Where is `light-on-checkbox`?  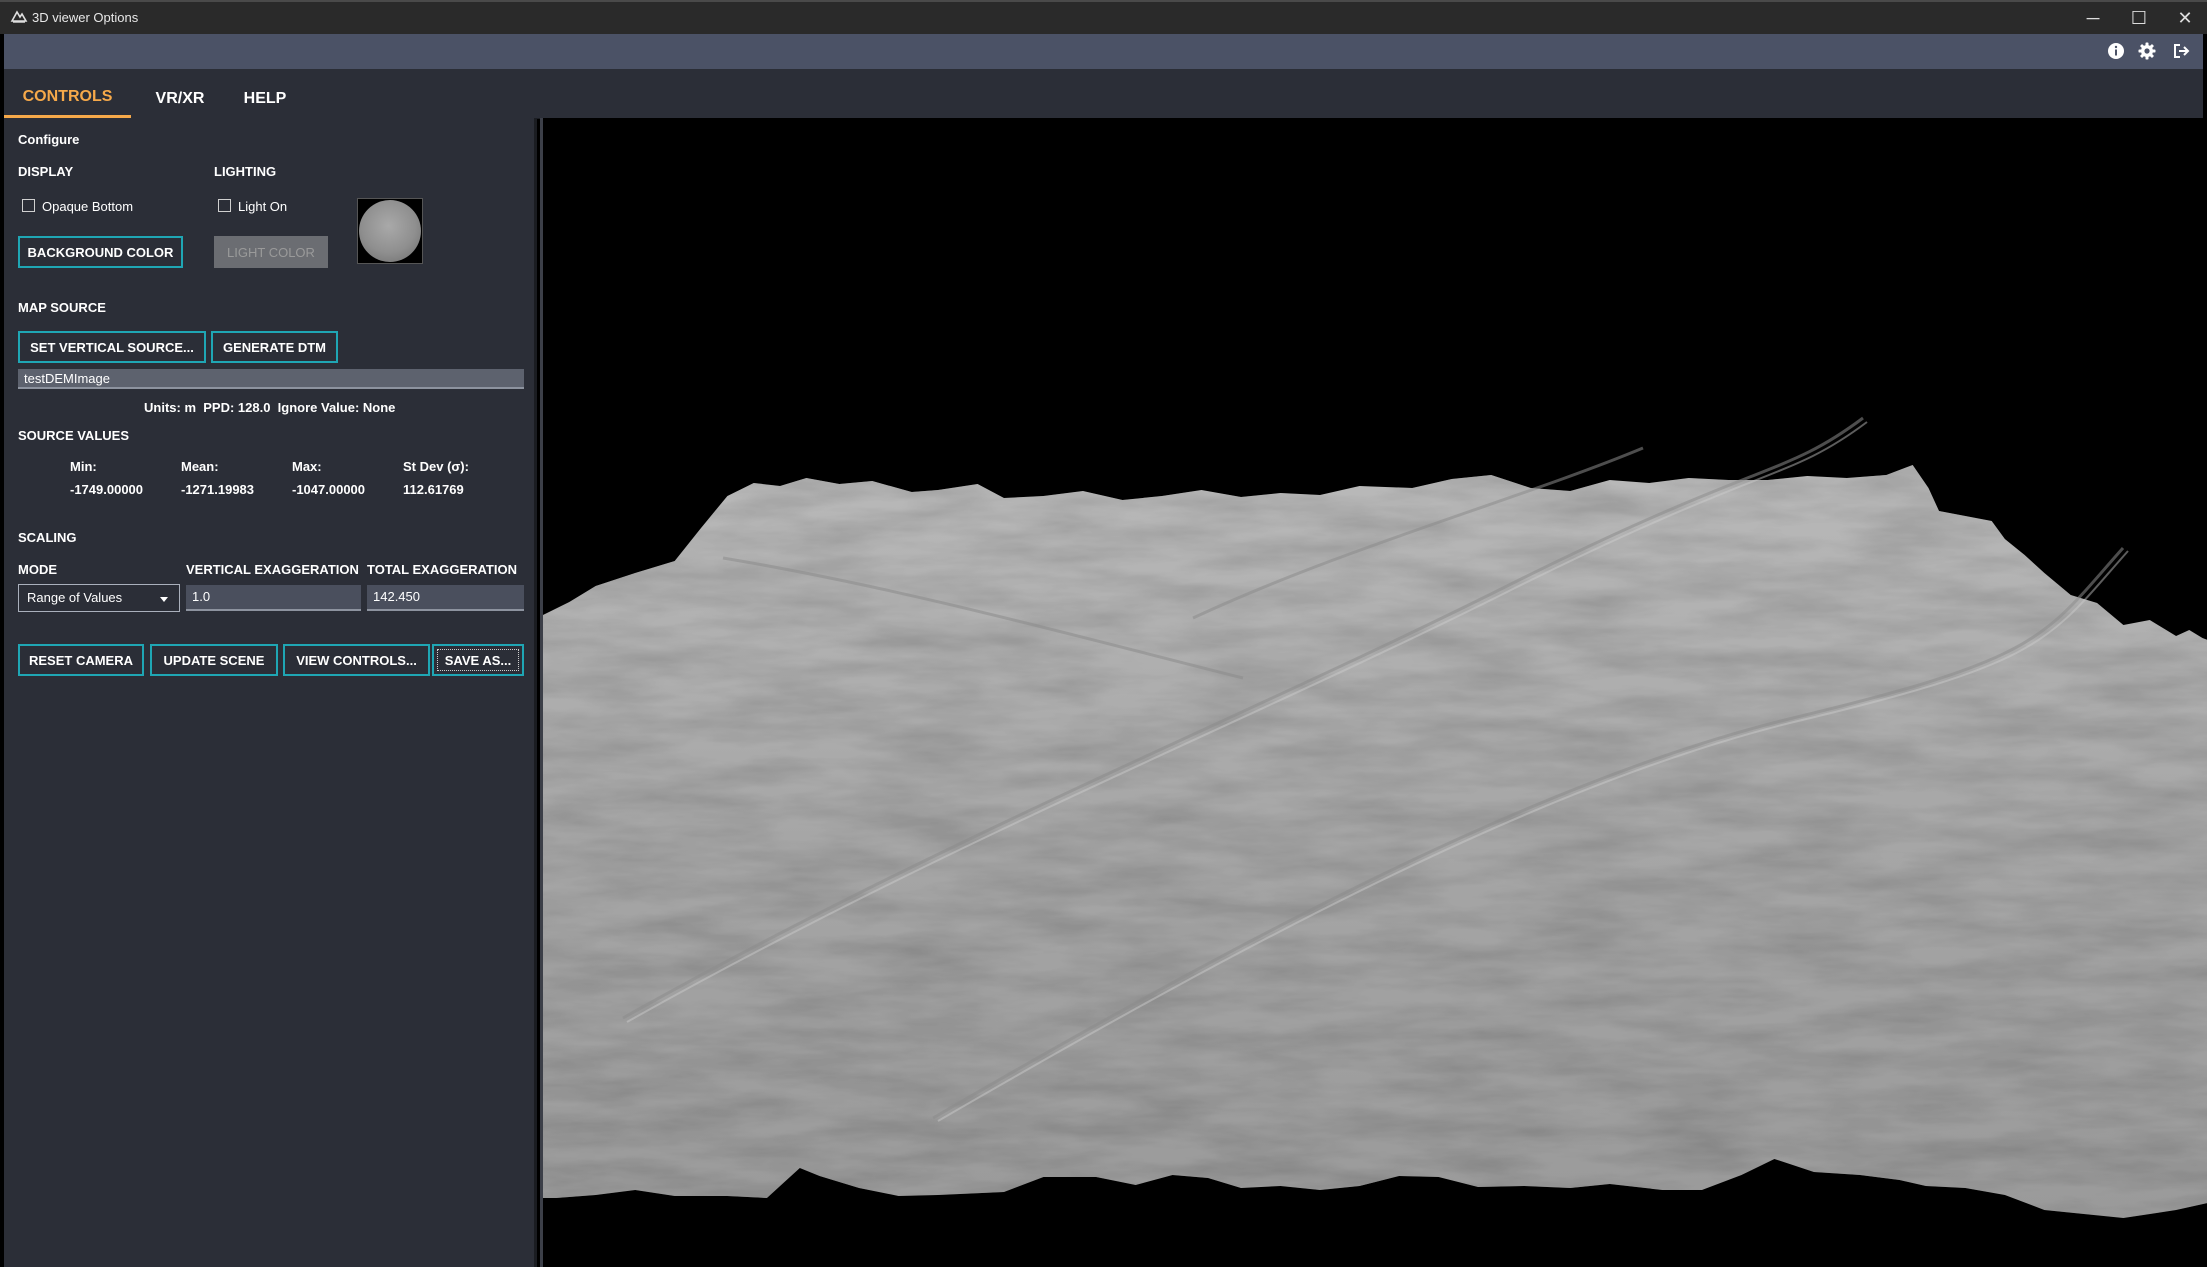 light-on-checkbox is located at coordinates (224, 205).